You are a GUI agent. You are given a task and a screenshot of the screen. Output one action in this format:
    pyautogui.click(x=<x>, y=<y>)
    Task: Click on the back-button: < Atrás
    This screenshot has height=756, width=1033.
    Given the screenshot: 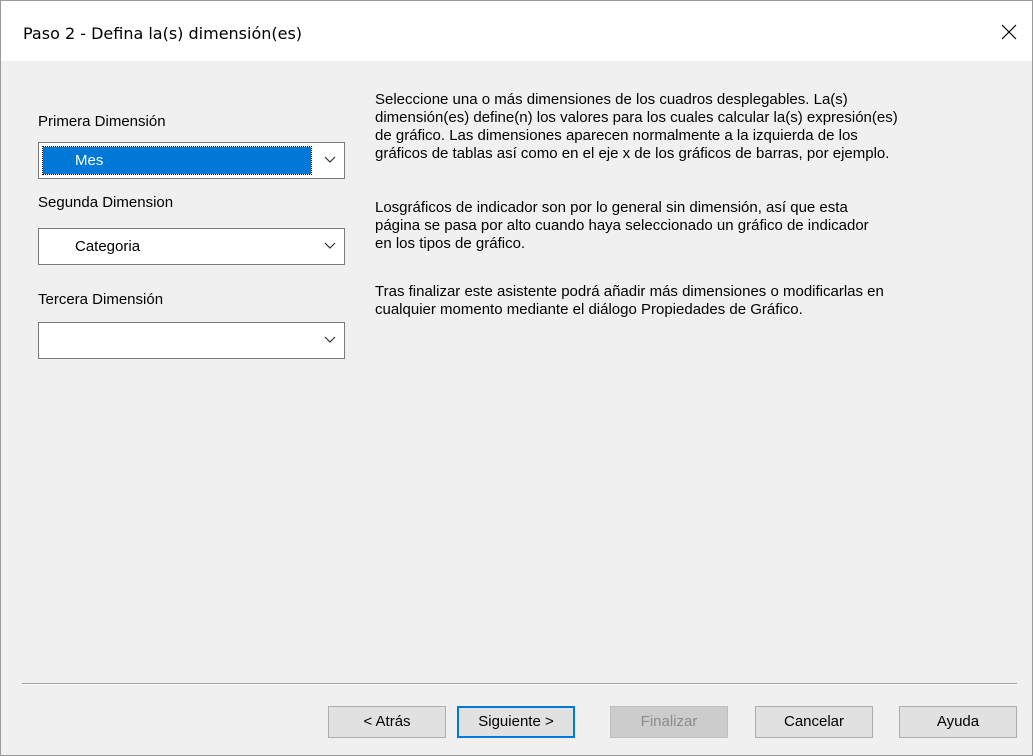 What is the action you would take?
    pyautogui.click(x=387, y=722)
    